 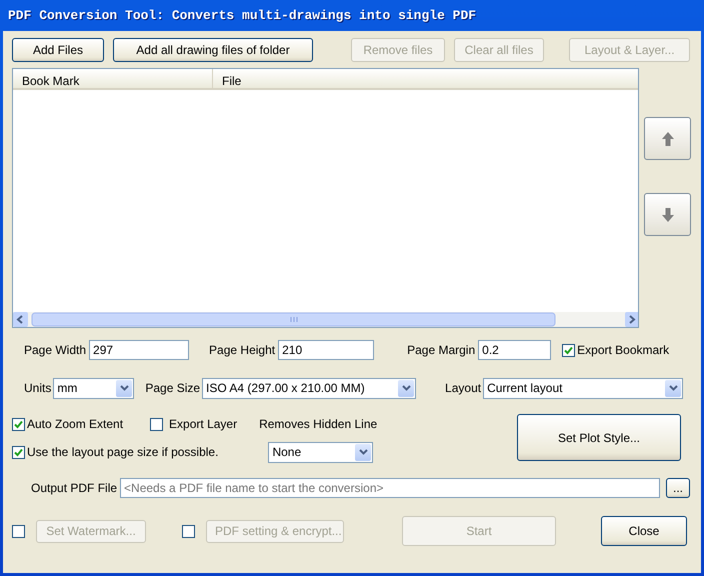 What do you see at coordinates (583, 388) in the screenshot?
I see `dropdown: Current layout` at bounding box center [583, 388].